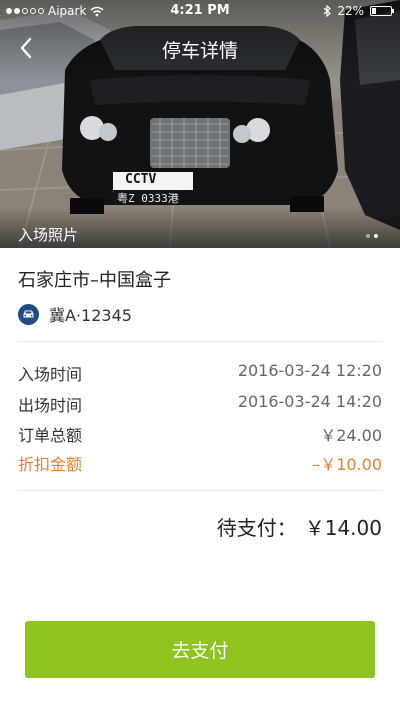 Image resolution: width=400 pixels, height=710 pixels. What do you see at coordinates (200, 372) in the screenshot?
I see `detail-row-entry-time: 入场时间 2016-03-24 12:20` at bounding box center [200, 372].